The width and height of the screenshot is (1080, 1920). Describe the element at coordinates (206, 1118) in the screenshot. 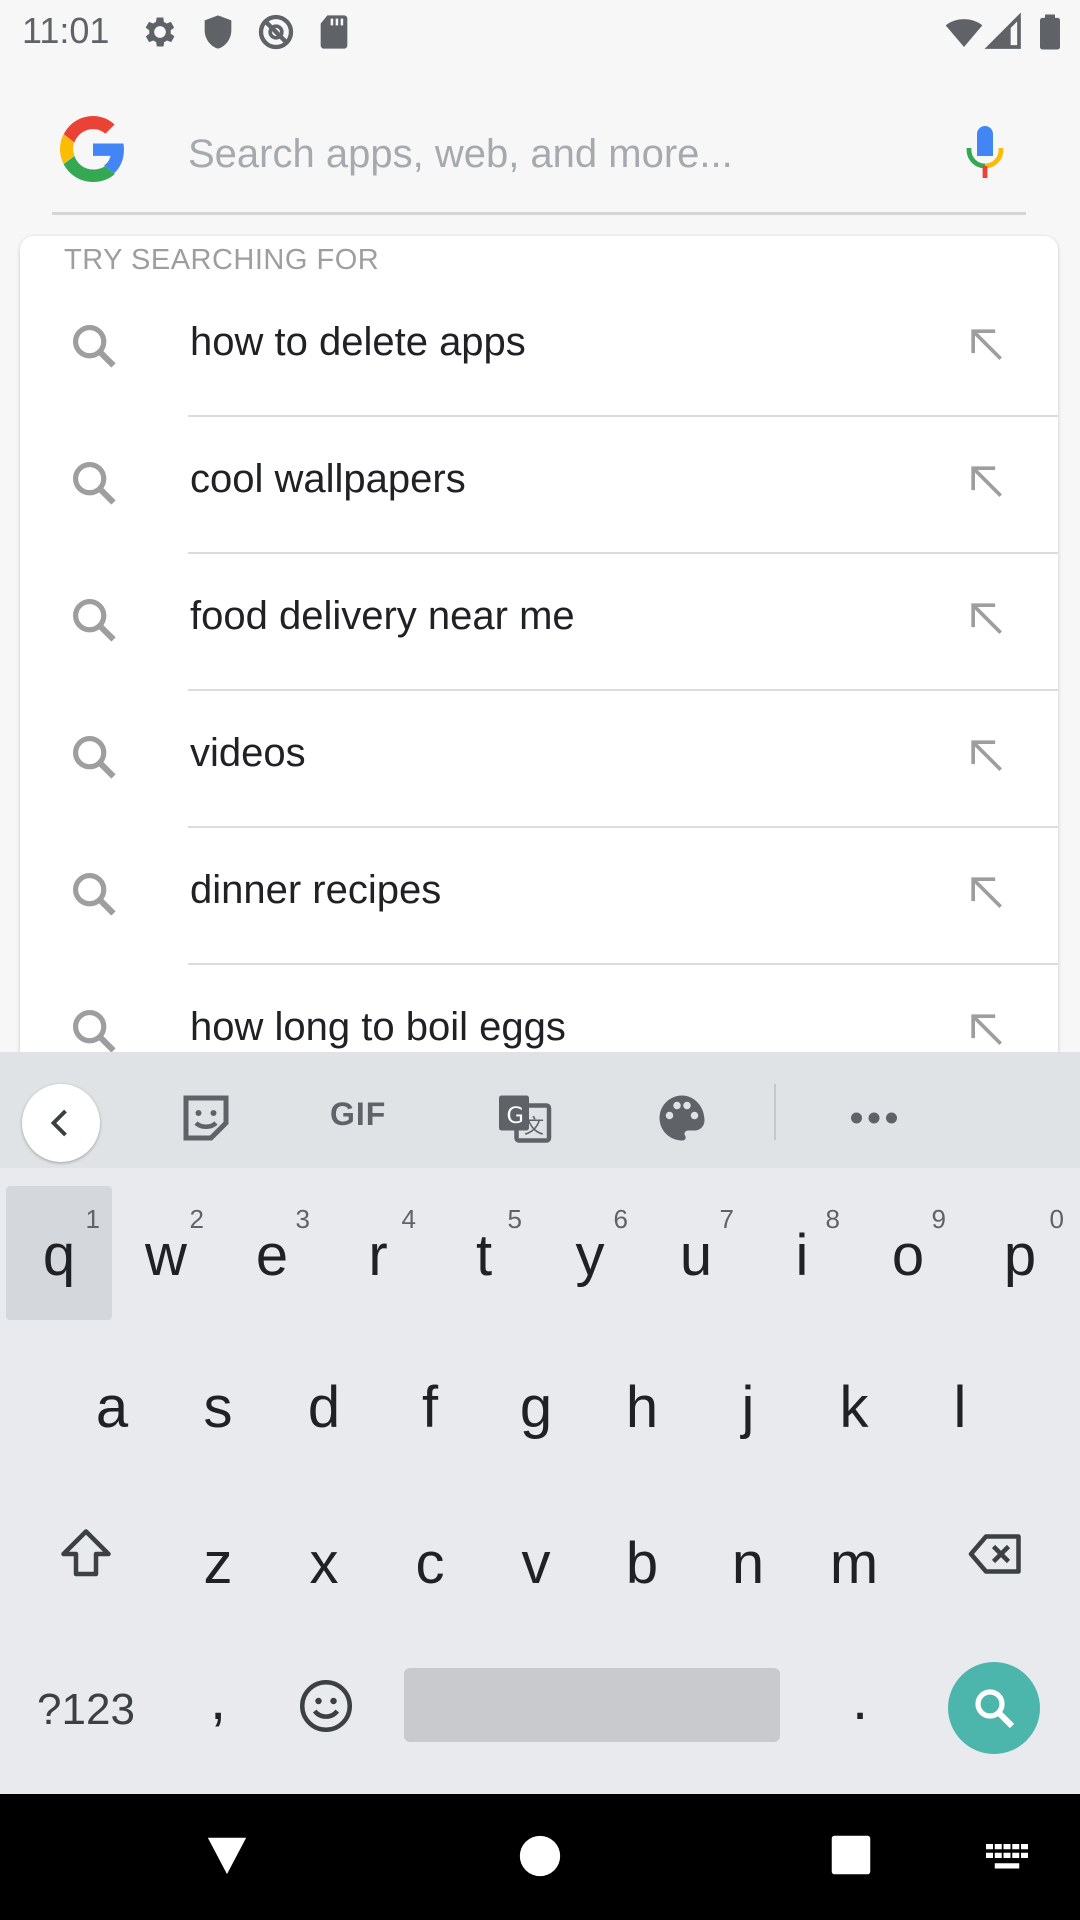

I see `sticker-icon` at that location.